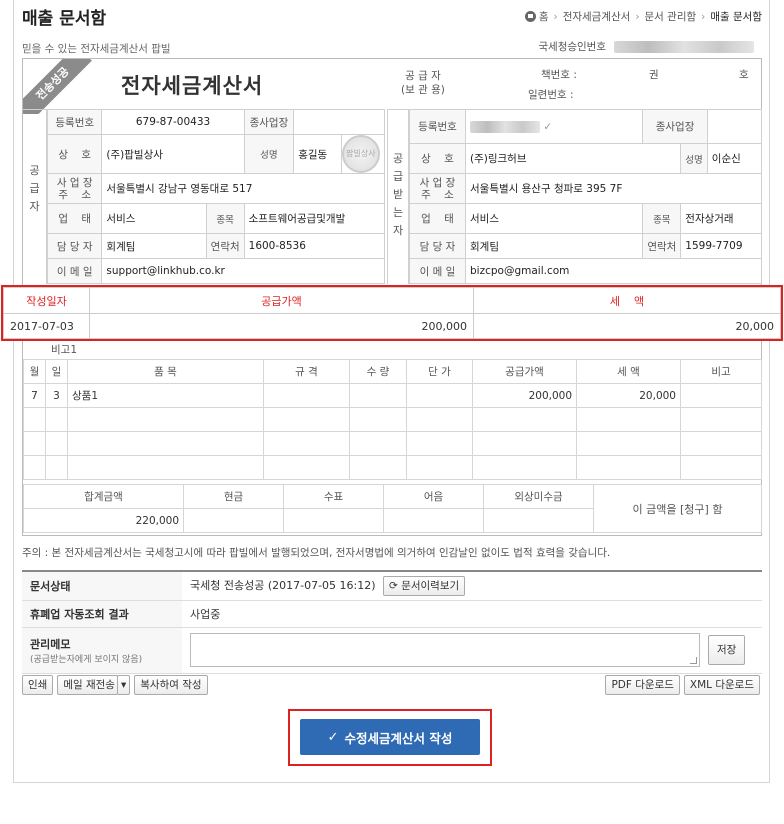 The height and width of the screenshot is (824, 784). What do you see at coordinates (613, 188) in the screenshot?
I see `buyer-addr-value: 서울특별시 용산구 청파로 395 7F` at bounding box center [613, 188].